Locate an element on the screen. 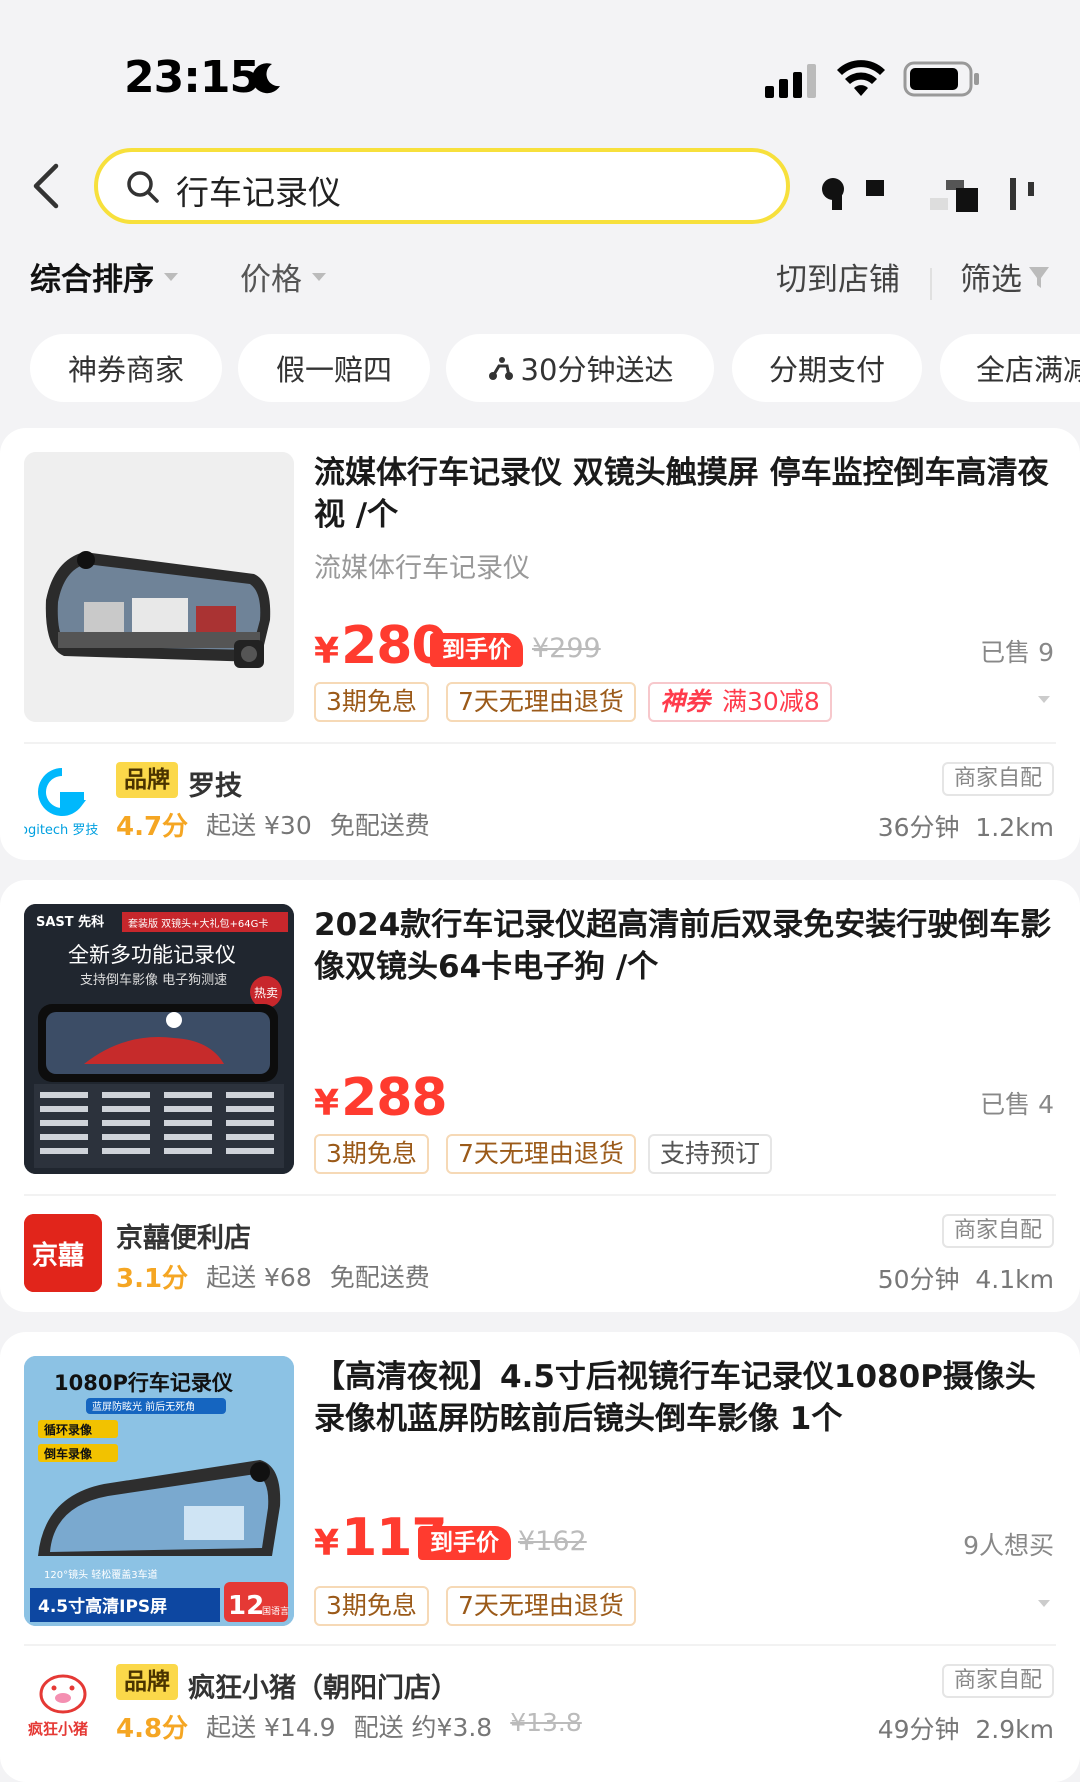 The width and height of the screenshot is (1080, 1782). dashcam-mirror-image is located at coordinates (159, 587).